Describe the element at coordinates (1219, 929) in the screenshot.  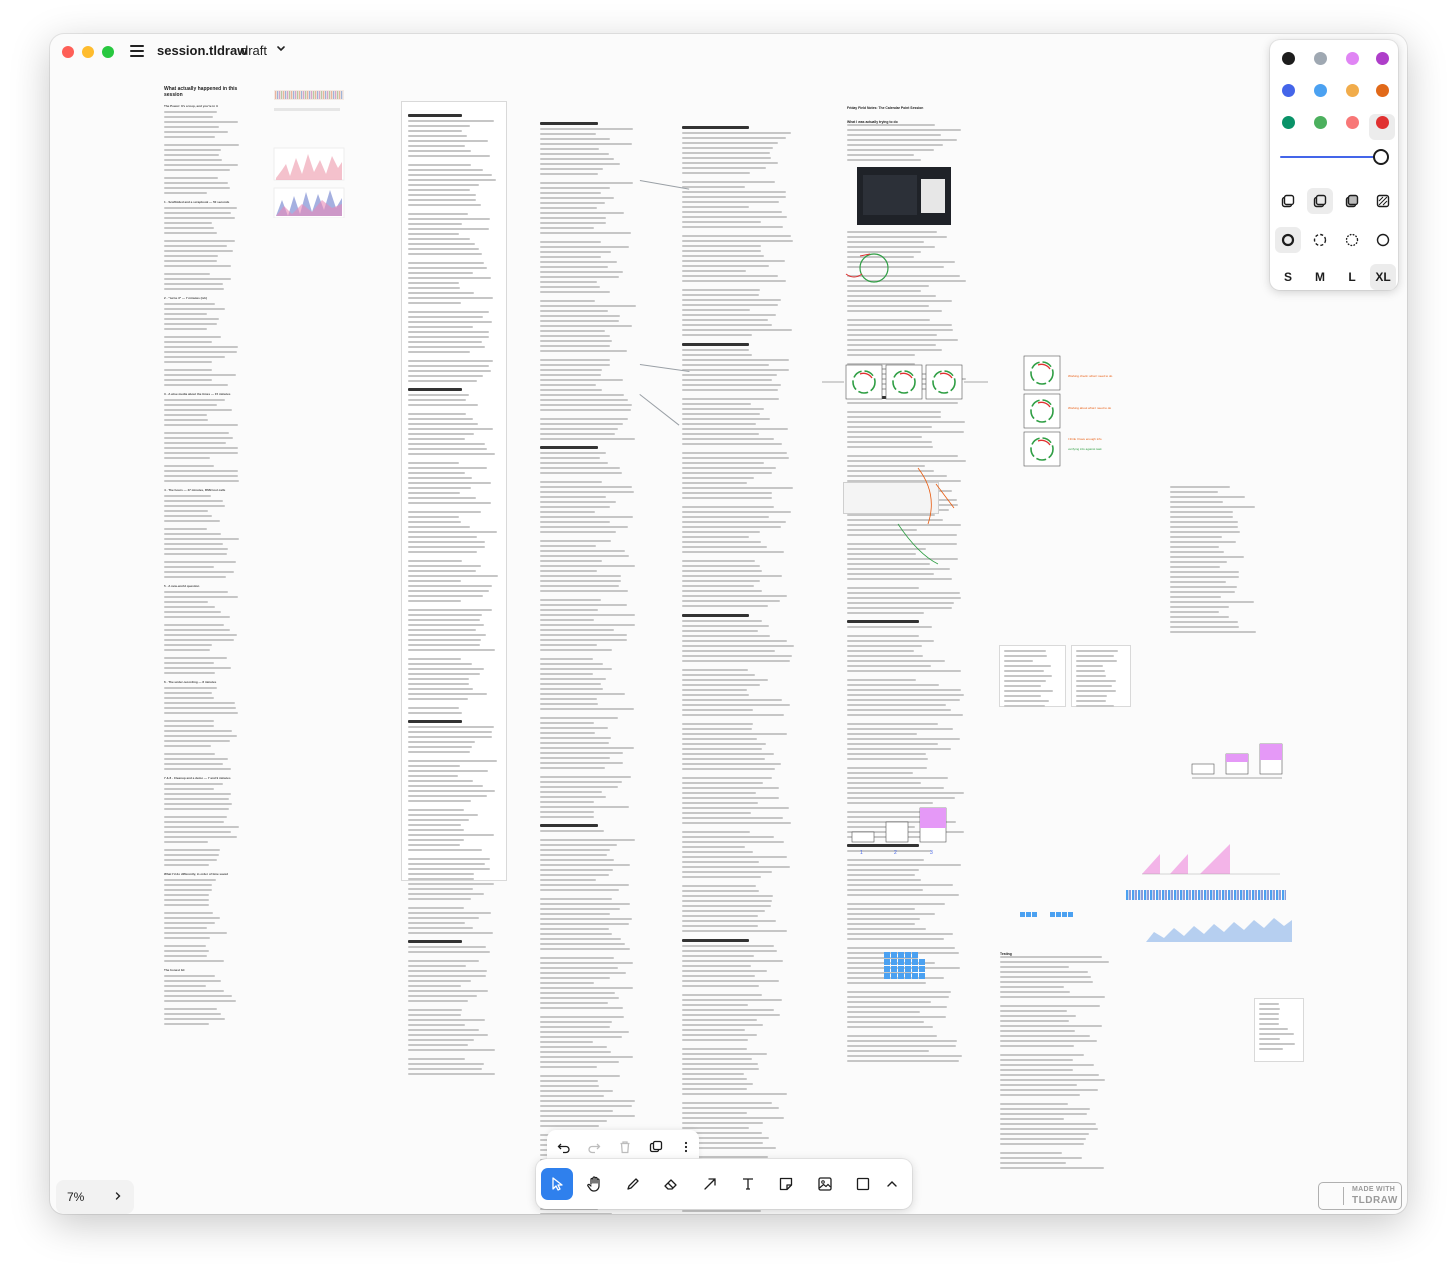
I see `blue-area-chart-thumb` at that location.